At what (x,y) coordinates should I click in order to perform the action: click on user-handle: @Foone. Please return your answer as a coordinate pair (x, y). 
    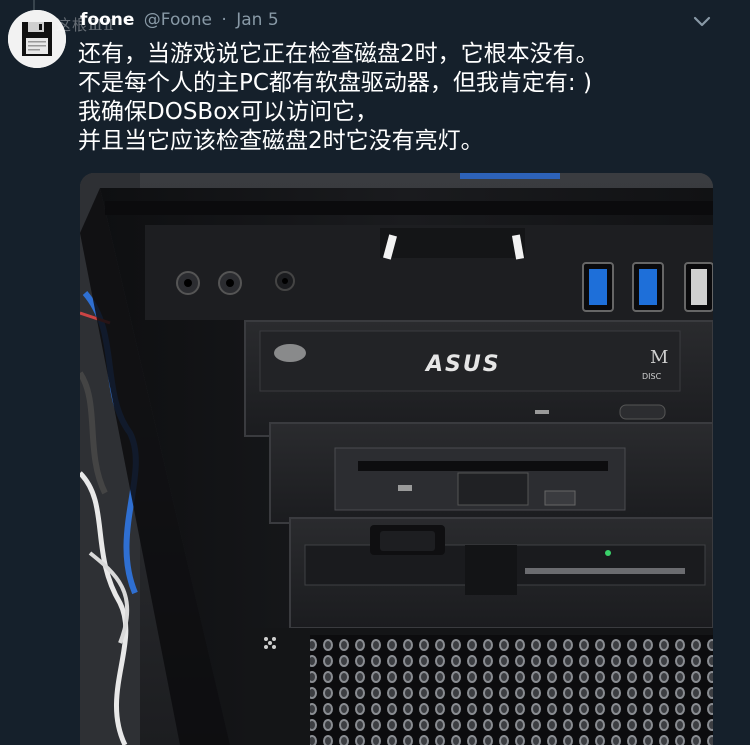
    Looking at the image, I should click on (178, 20).